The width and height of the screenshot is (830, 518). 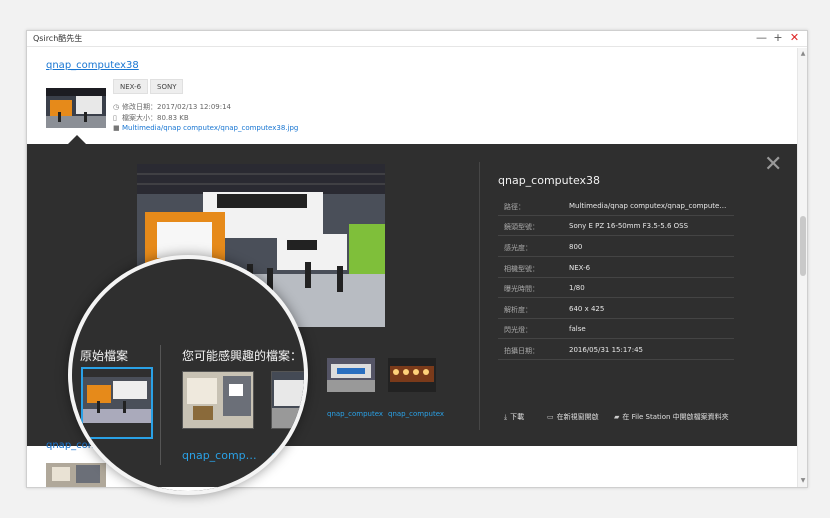 I want to click on window-icon: ▭, so click(x=550, y=417).